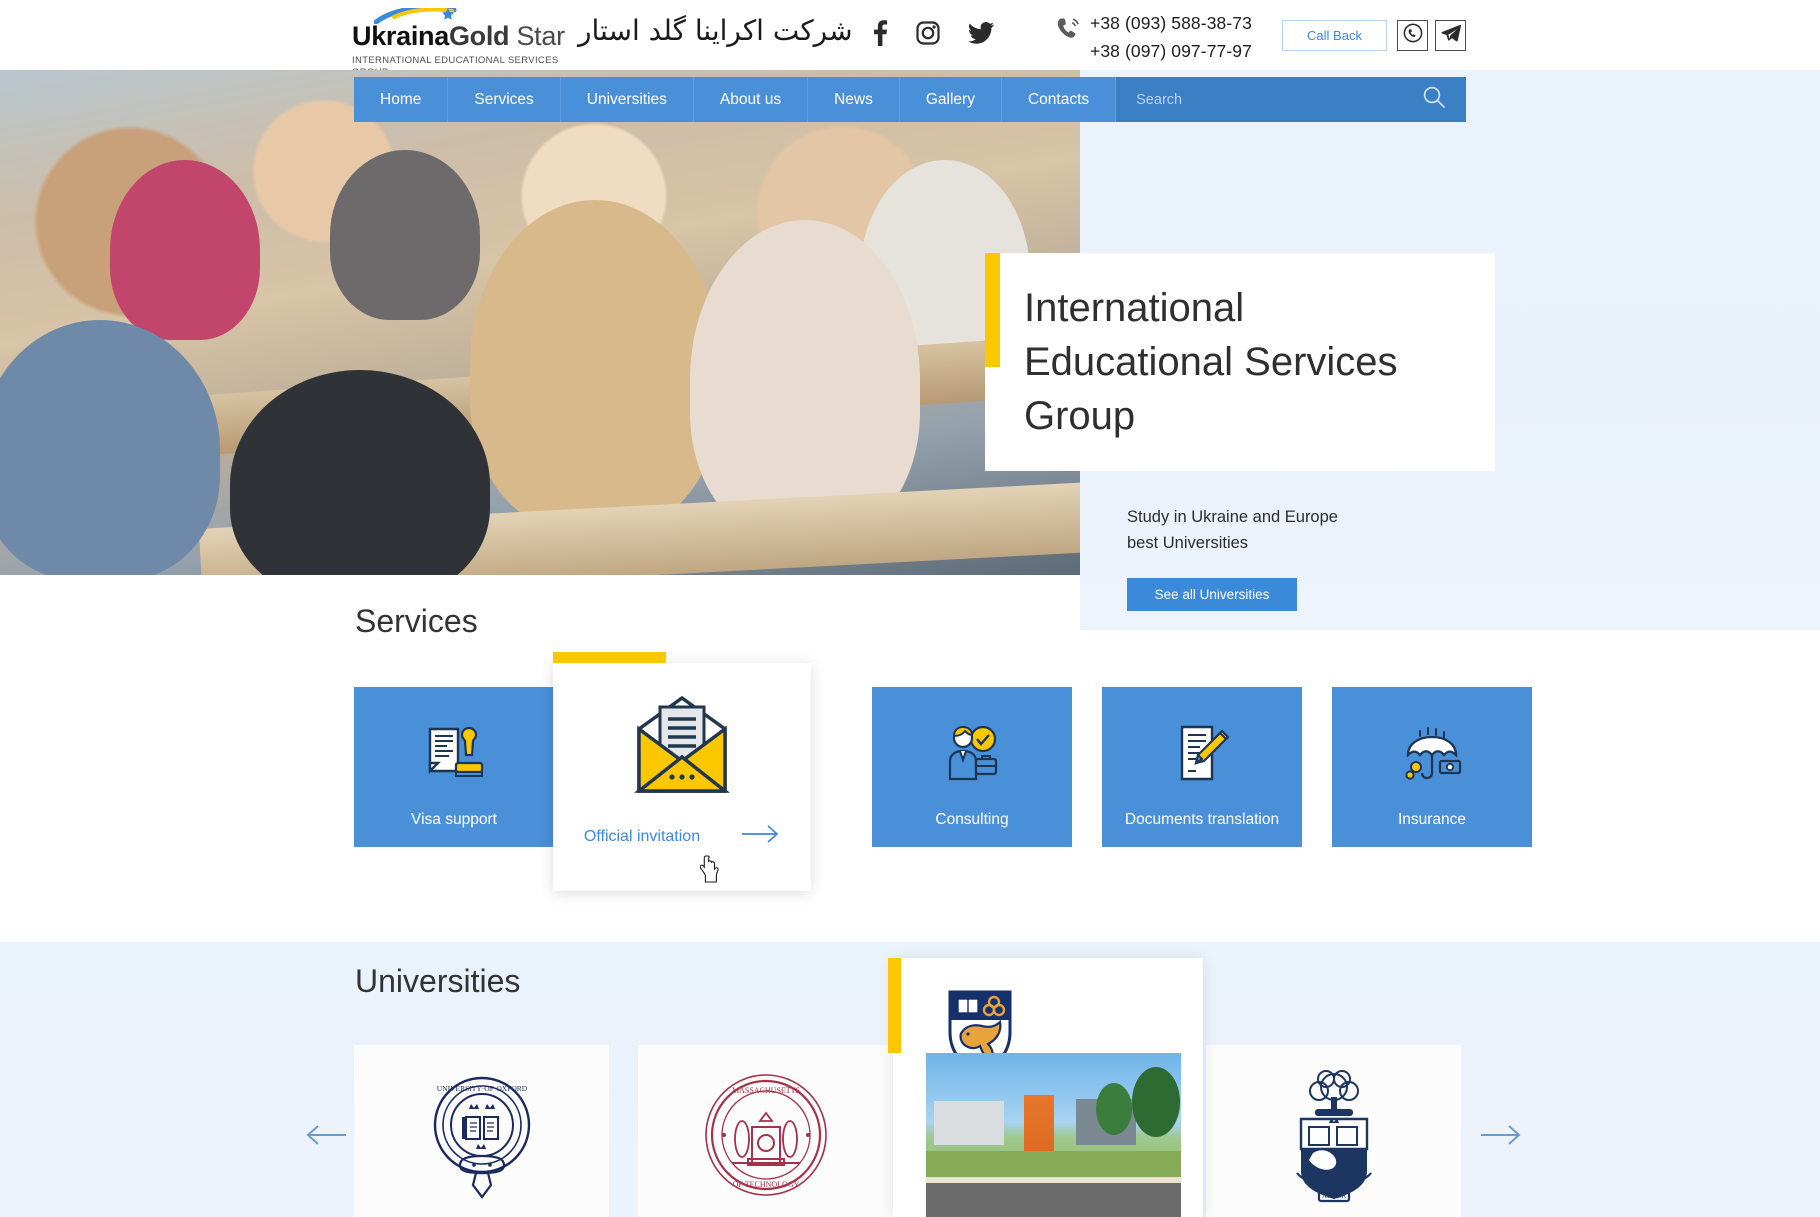  What do you see at coordinates (894, 1005) in the screenshot?
I see `university-accent-bar` at bounding box center [894, 1005].